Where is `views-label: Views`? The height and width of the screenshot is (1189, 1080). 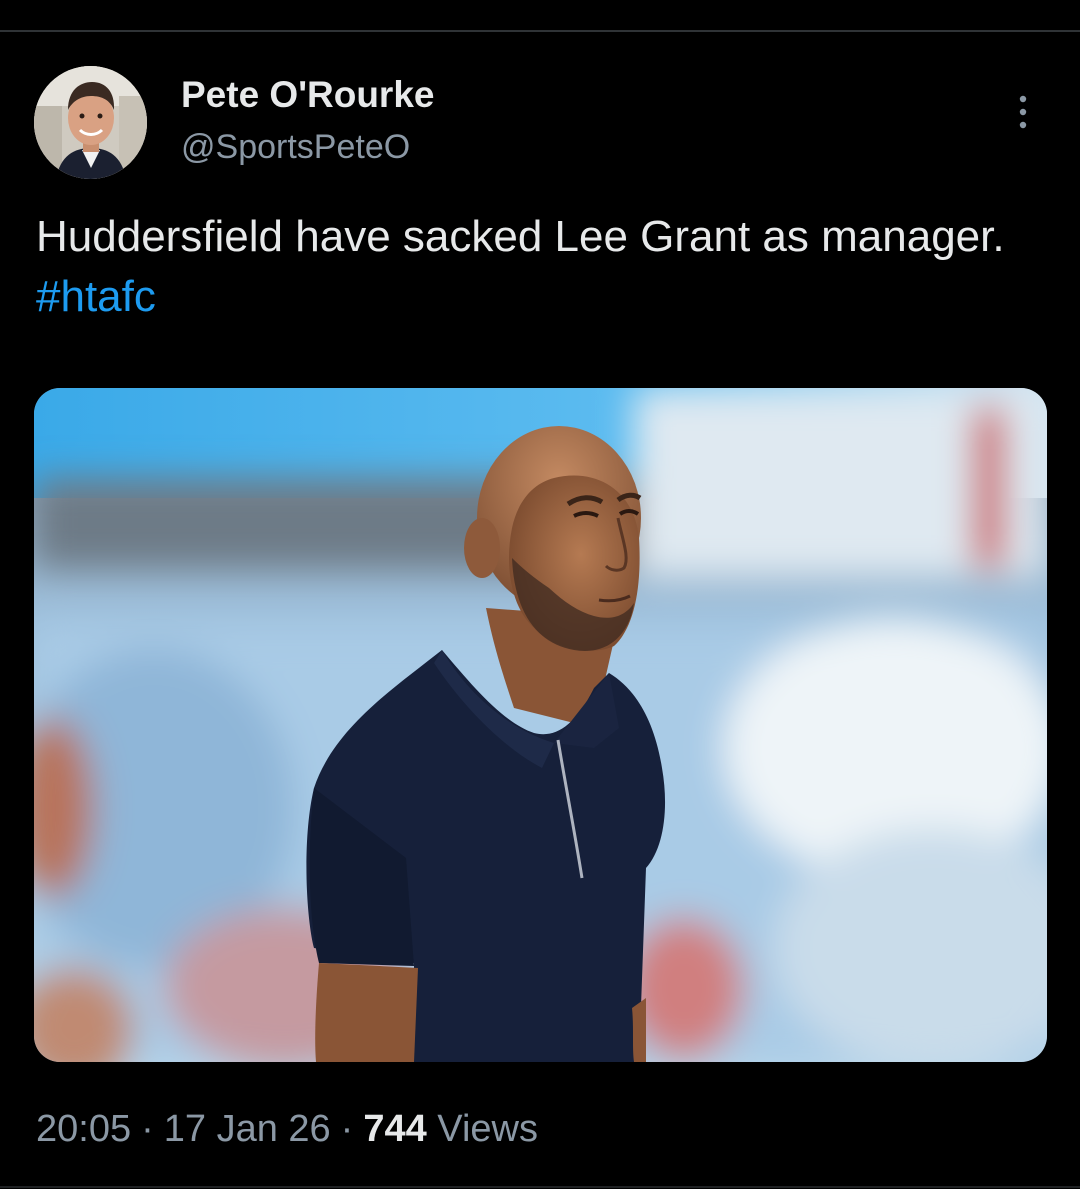 views-label: Views is located at coordinates (487, 1129).